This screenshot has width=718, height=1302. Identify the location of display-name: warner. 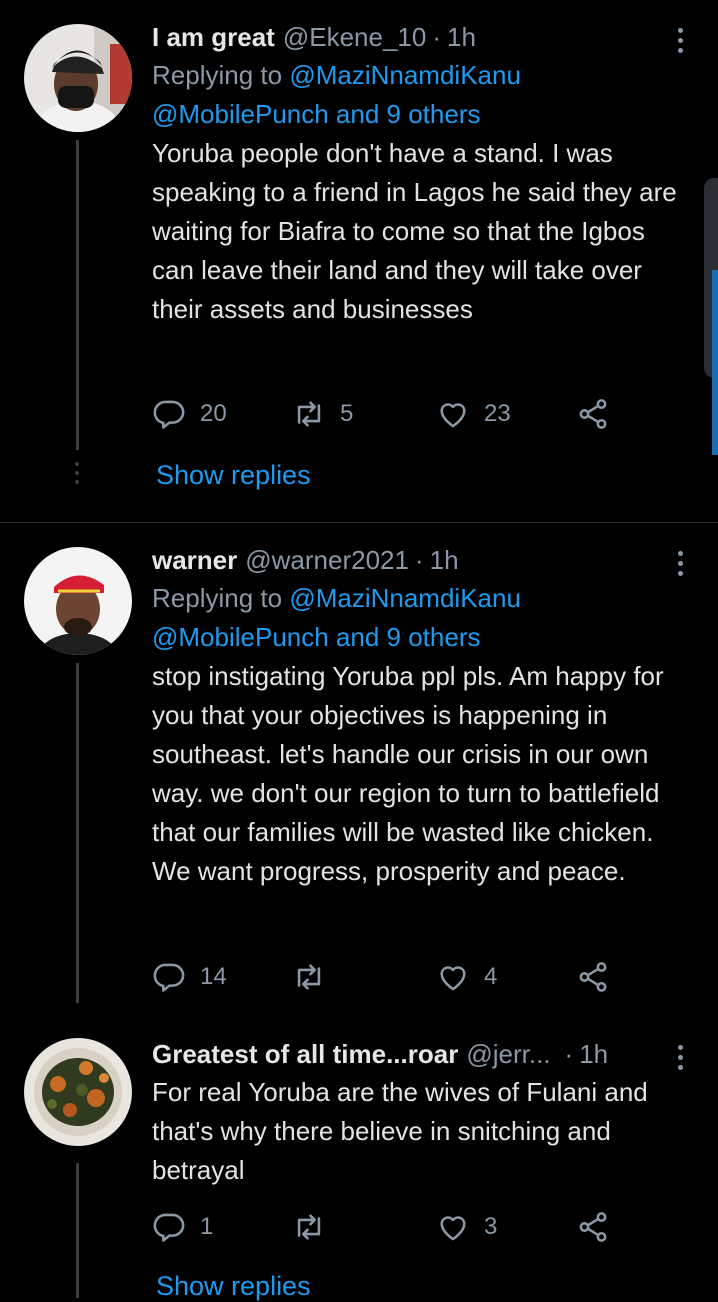
(194, 560).